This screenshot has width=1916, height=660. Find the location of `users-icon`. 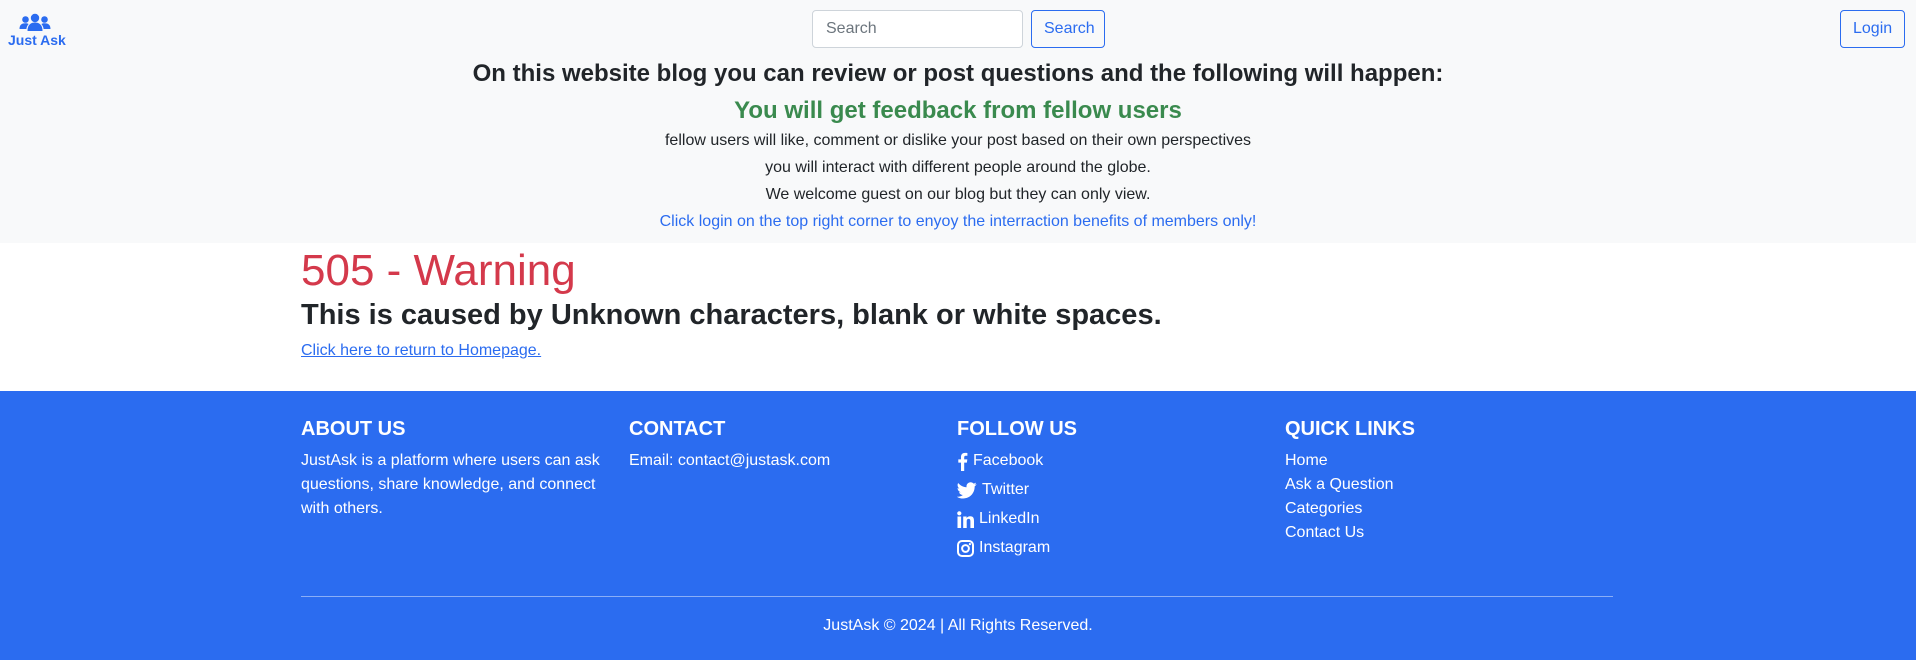

users-icon is located at coordinates (35, 22).